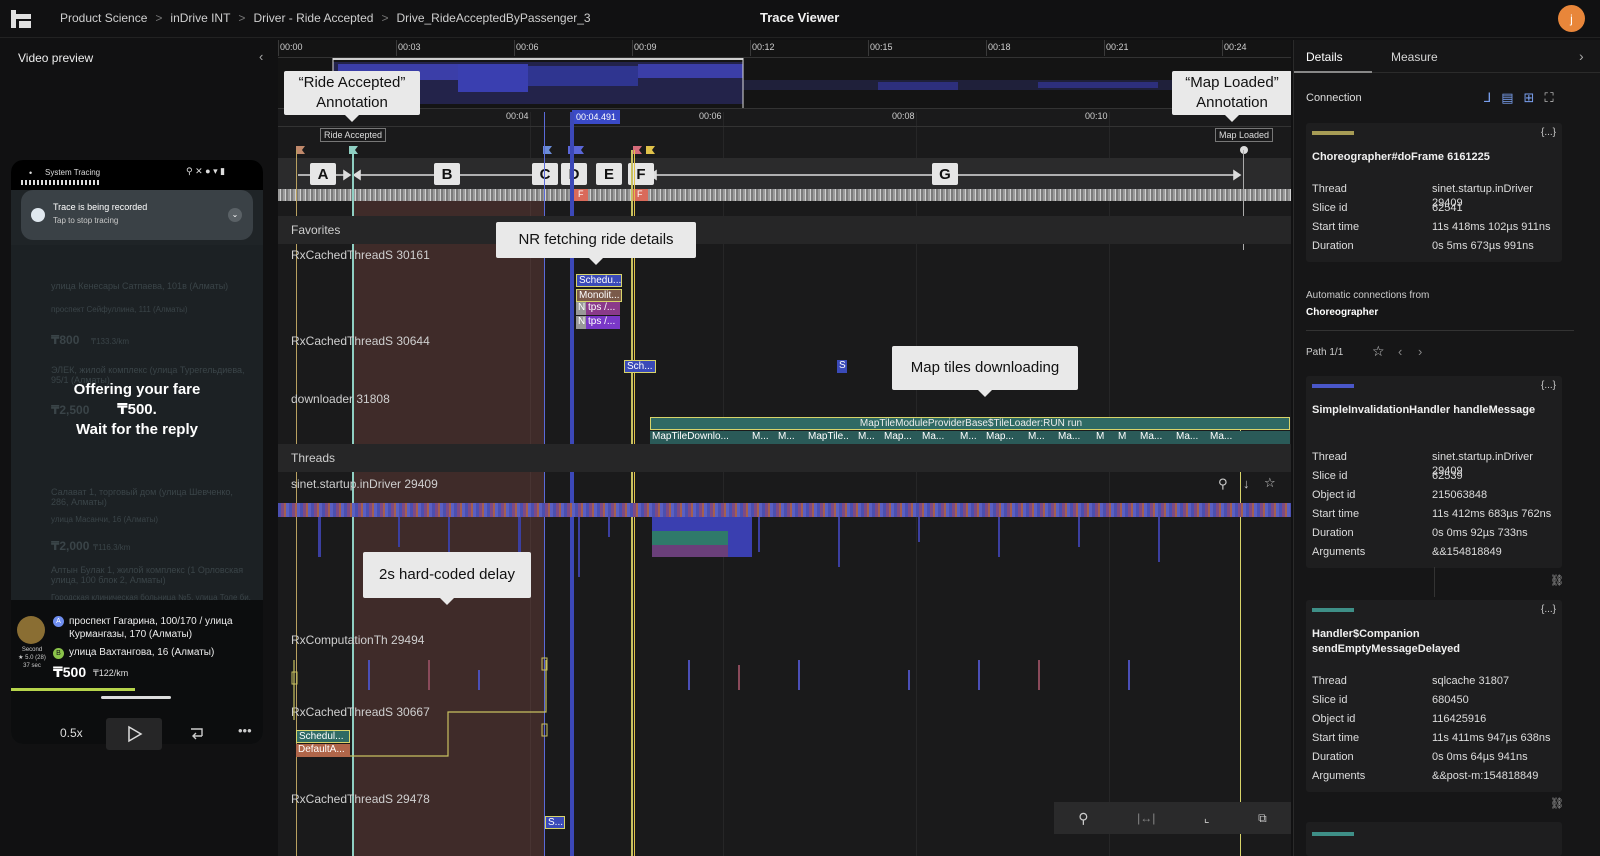 The height and width of the screenshot is (856, 1600). I want to click on playback-speed: 0.5x, so click(71, 733).